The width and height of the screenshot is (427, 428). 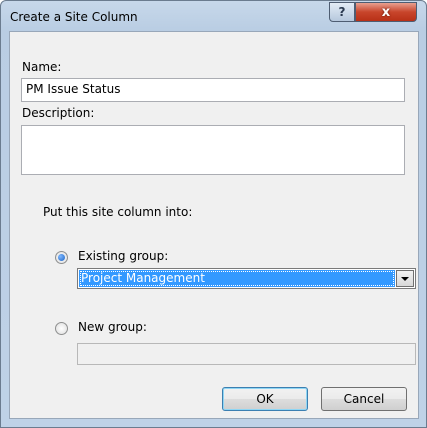 I want to click on new-group-radio, so click(x=61, y=328).